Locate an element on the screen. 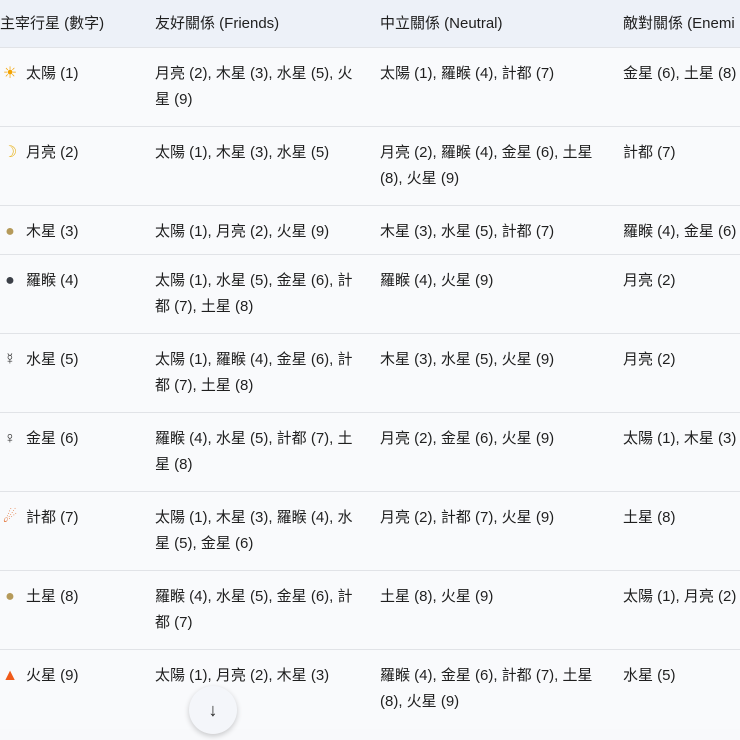  friends-cell: 羅睺 (4), 水星 (5), 金星 (6), 計都 (7) is located at coordinates (267, 610).